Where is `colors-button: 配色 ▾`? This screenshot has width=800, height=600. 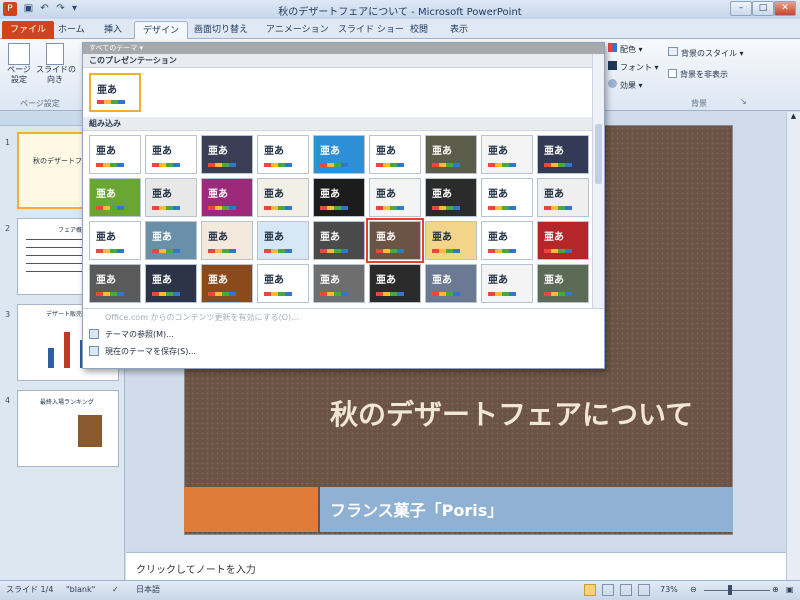 colors-button: 配色 ▾ is located at coordinates (625, 49).